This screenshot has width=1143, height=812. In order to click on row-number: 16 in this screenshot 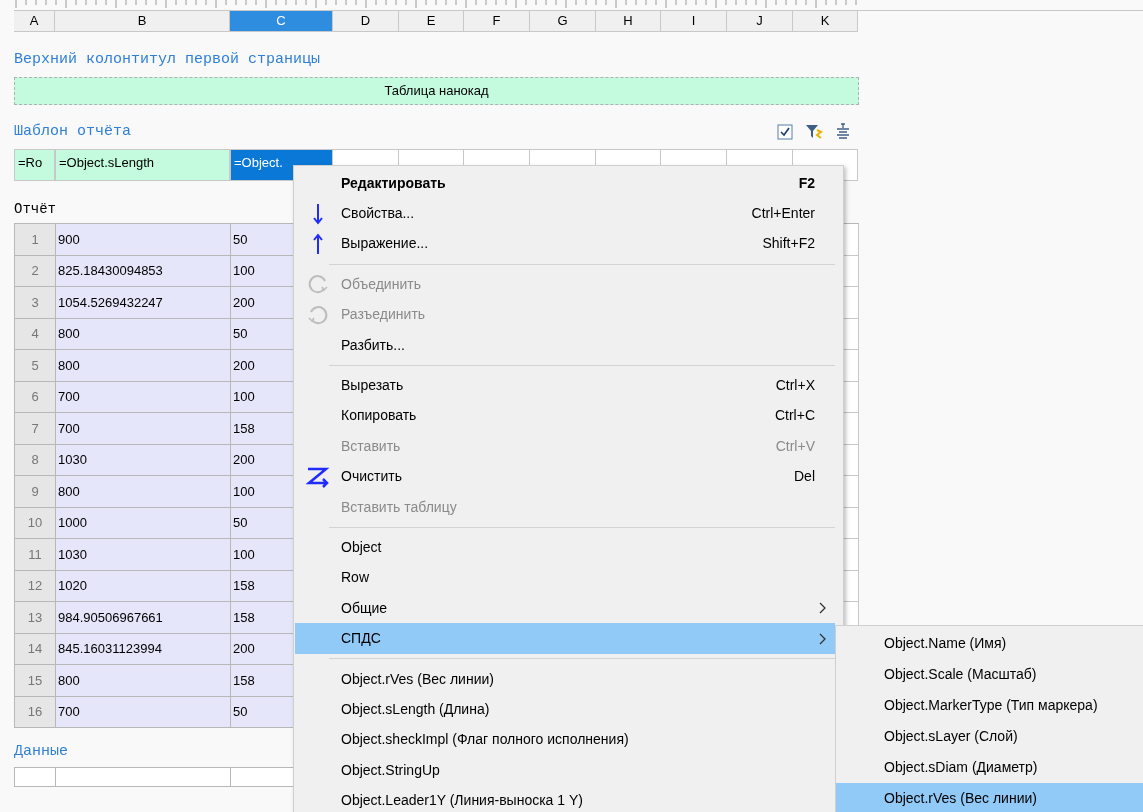, I will do `click(35, 712)`.